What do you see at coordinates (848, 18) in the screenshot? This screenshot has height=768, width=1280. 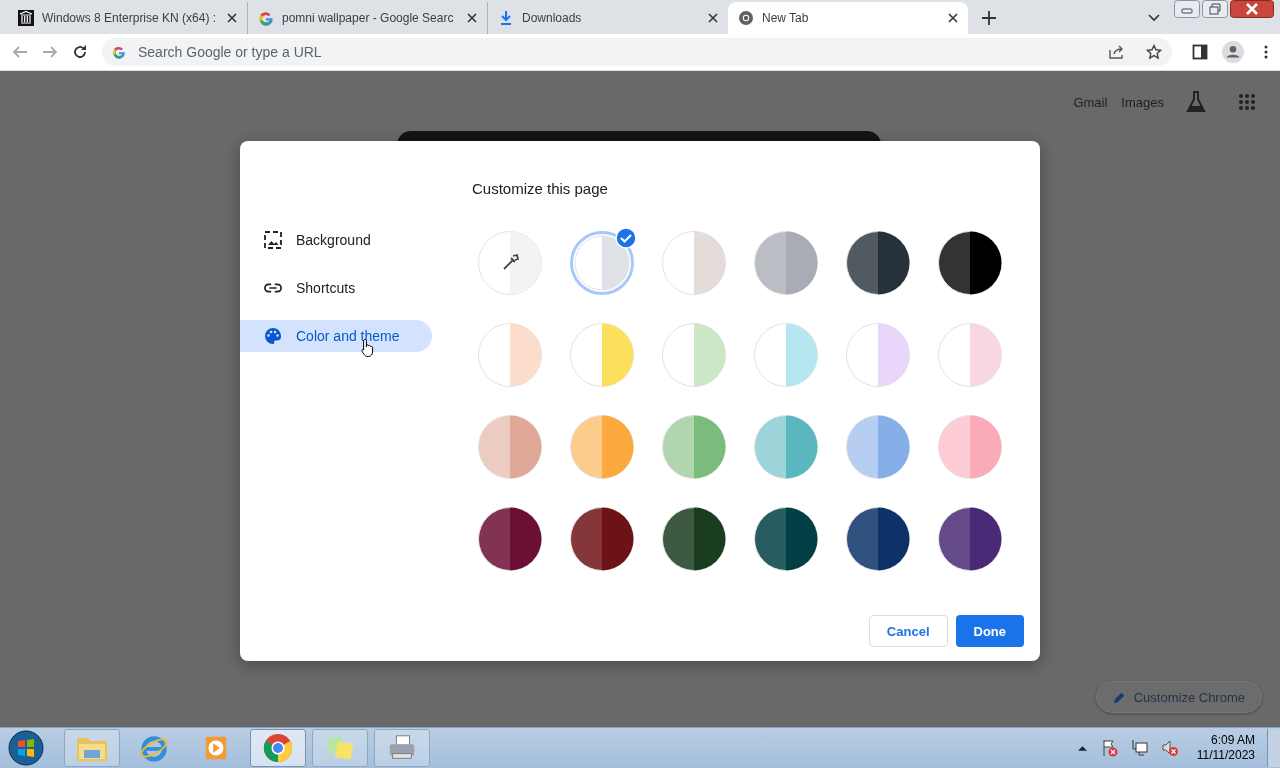 I see `browser-tab: New Tab` at bounding box center [848, 18].